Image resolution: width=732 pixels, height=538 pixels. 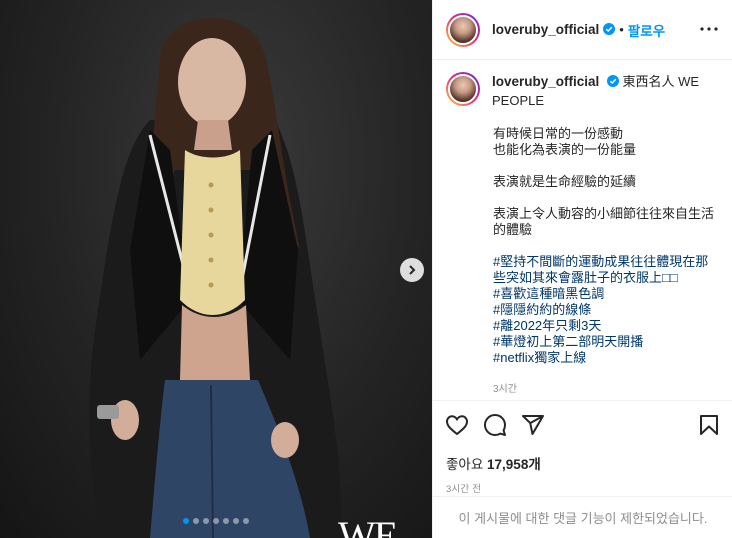 What do you see at coordinates (607, 310) in the screenshot?
I see `hashtag-link: #隱隱約約的線條` at bounding box center [607, 310].